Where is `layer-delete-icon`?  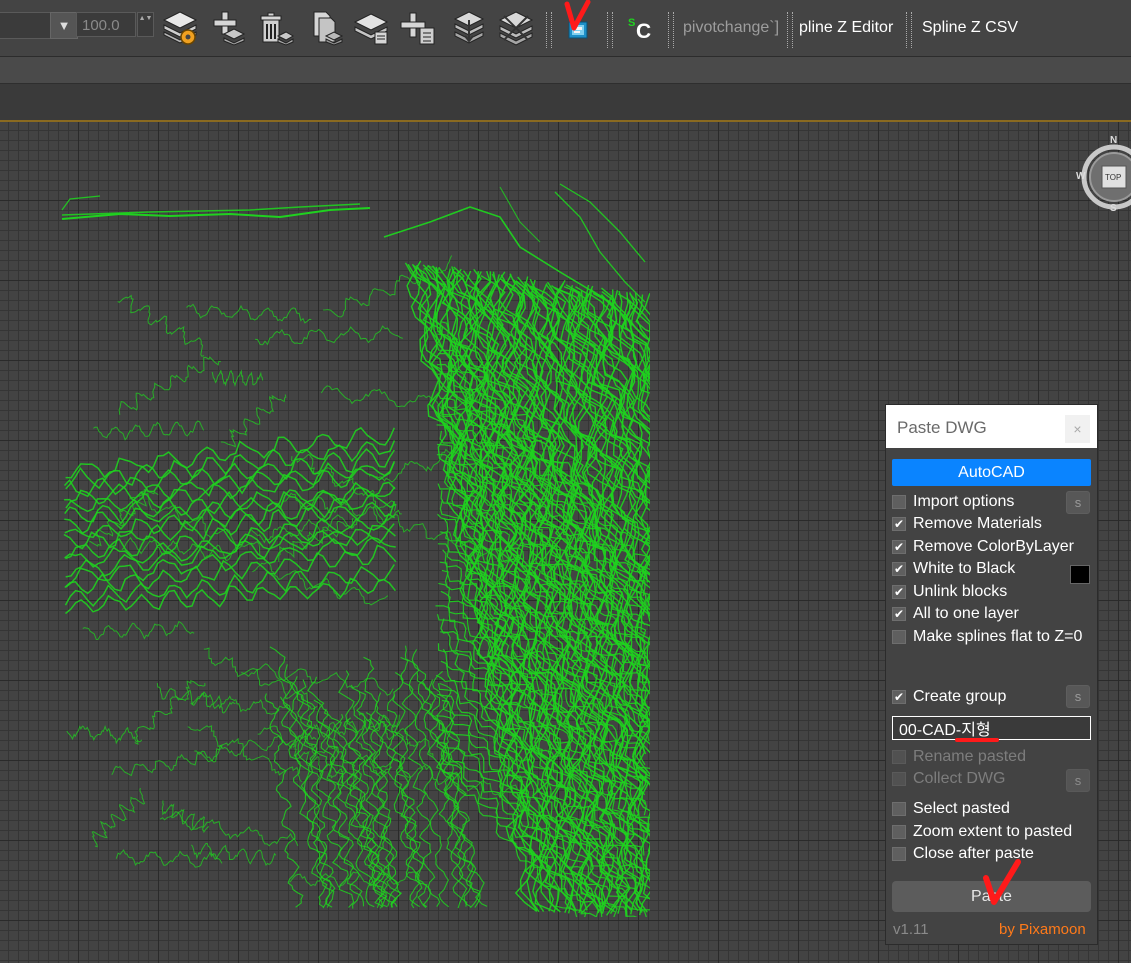 layer-delete-icon is located at coordinates (276, 28).